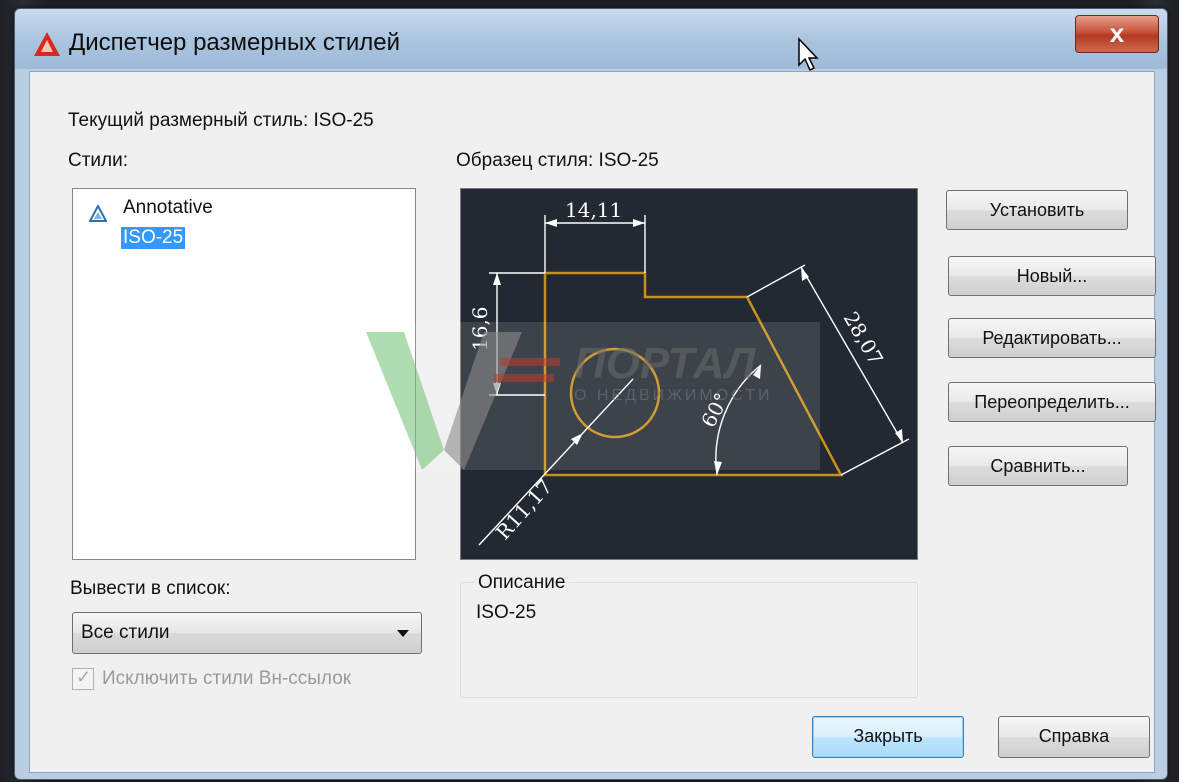  I want to click on exclude-xref-checkbox: ✓, so click(83, 678).